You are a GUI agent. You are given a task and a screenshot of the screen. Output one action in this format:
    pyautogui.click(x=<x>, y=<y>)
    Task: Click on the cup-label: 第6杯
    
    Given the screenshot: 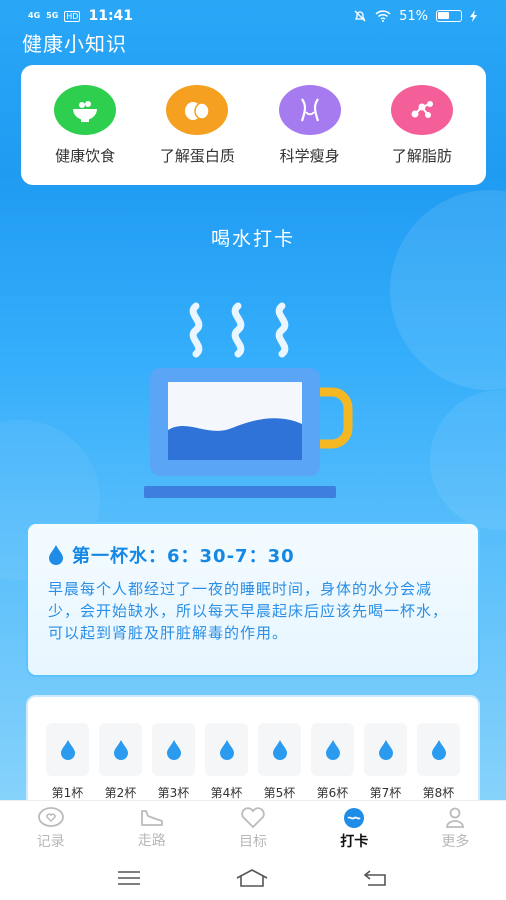 What is the action you would take?
    pyautogui.click(x=332, y=793)
    